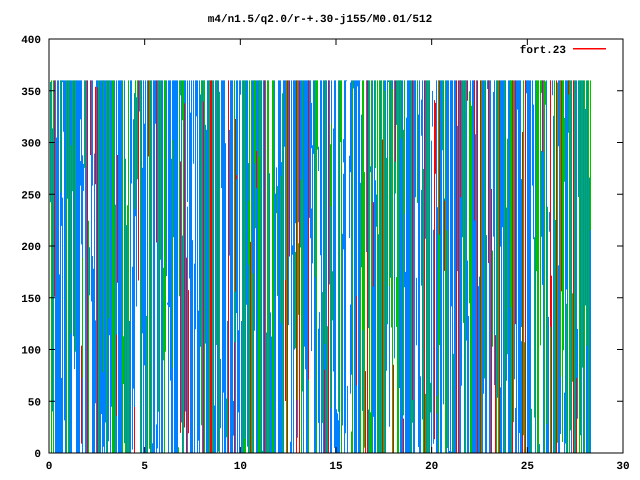  What do you see at coordinates (31, 41) in the screenshot?
I see `y-tick-label: 400` at bounding box center [31, 41].